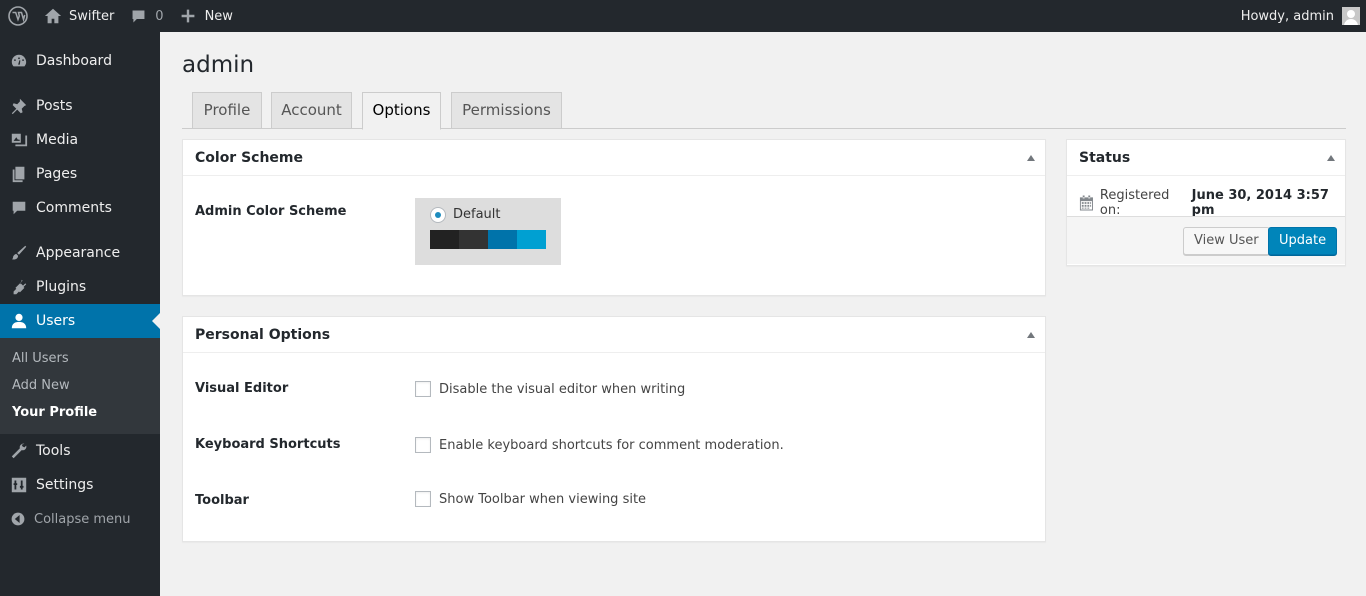 This screenshot has height=596, width=1366. What do you see at coordinates (614, 158) in the screenshot?
I see `color-scheme-header: Color Scheme` at bounding box center [614, 158].